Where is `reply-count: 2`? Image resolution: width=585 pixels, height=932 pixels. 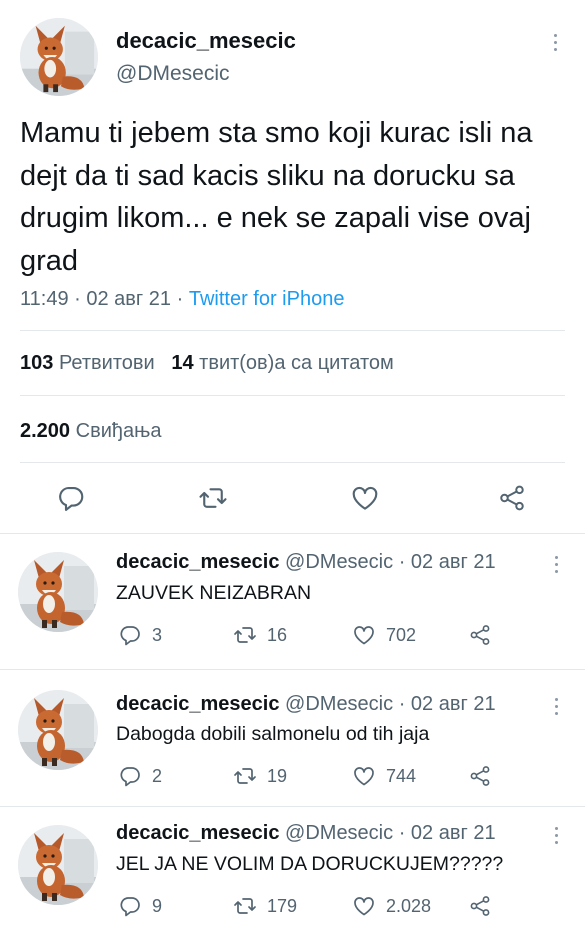
reply-count: 2 is located at coordinates (157, 775).